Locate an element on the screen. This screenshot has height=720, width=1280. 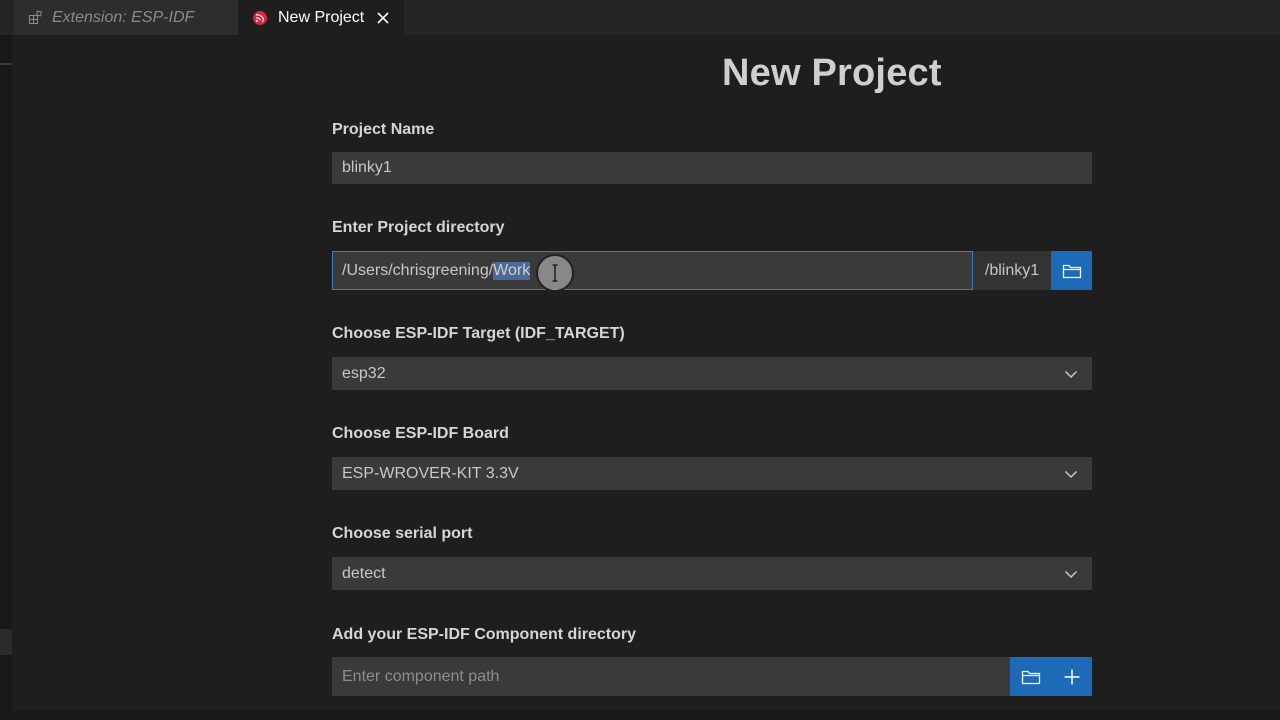
project-directory-row: /Users/chrisgreening/Work /blinky1 is located at coordinates (712, 270).